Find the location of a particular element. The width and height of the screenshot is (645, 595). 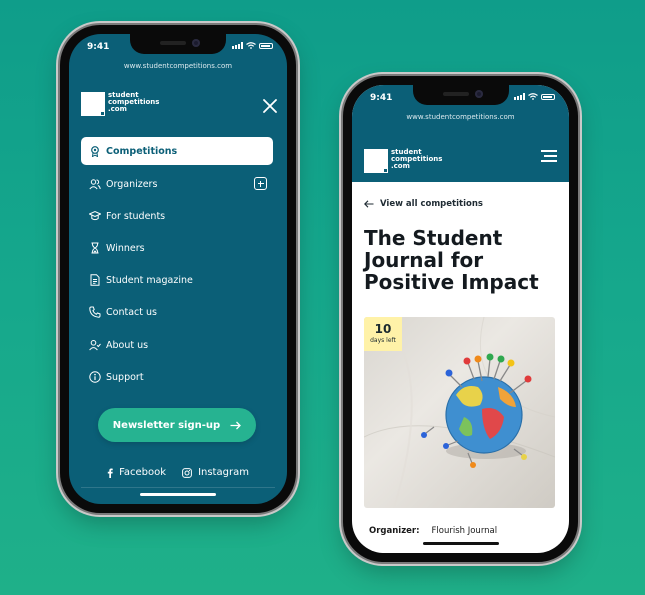

days-left-value: 10 is located at coordinates (383, 329).